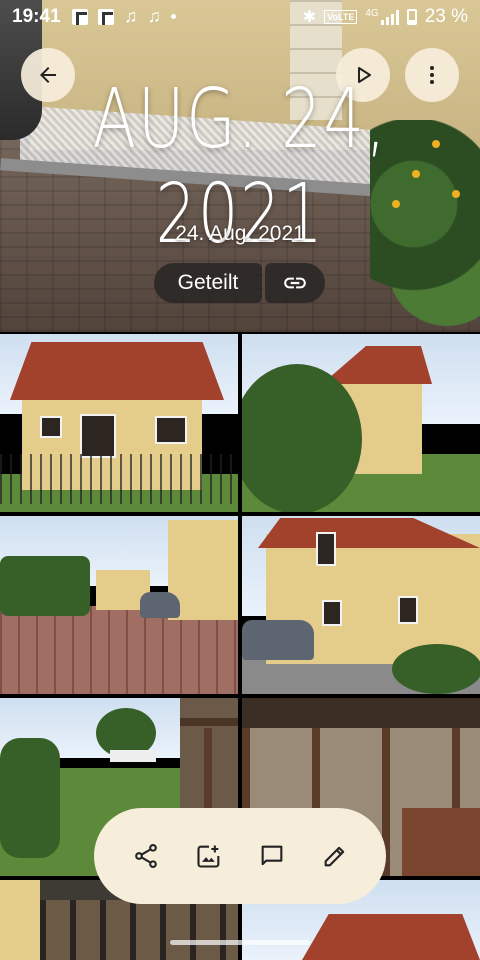 The image size is (480, 960). What do you see at coordinates (119, 479) in the screenshot?
I see `thumb-fence` at bounding box center [119, 479].